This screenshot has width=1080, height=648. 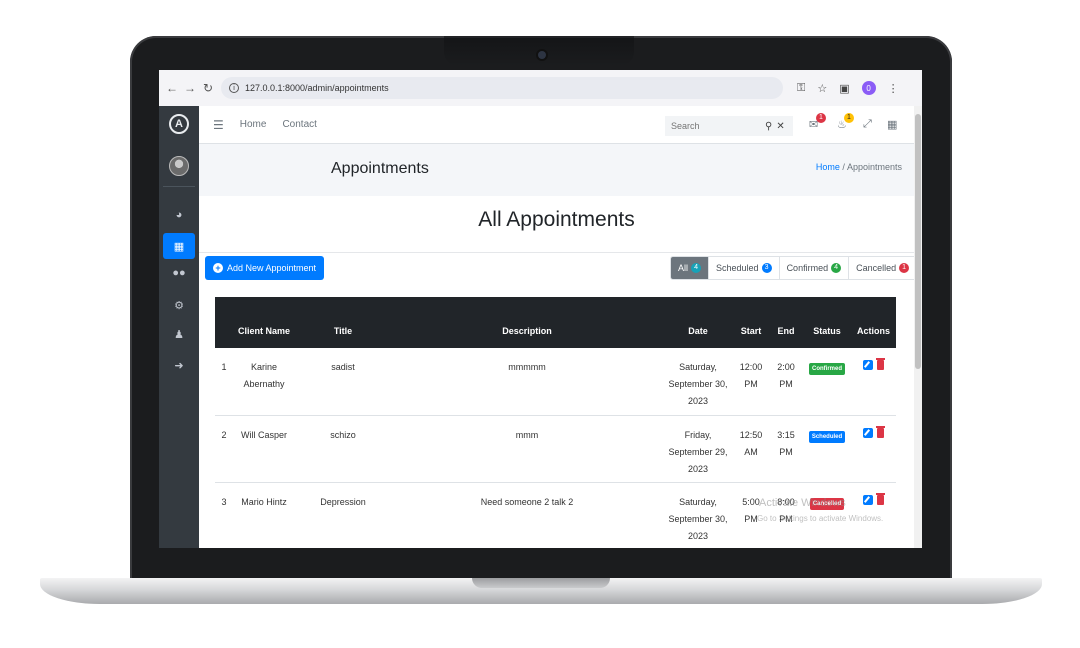 What do you see at coordinates (827, 436) in the screenshot?
I see `status-badge: Scheduled` at bounding box center [827, 436].